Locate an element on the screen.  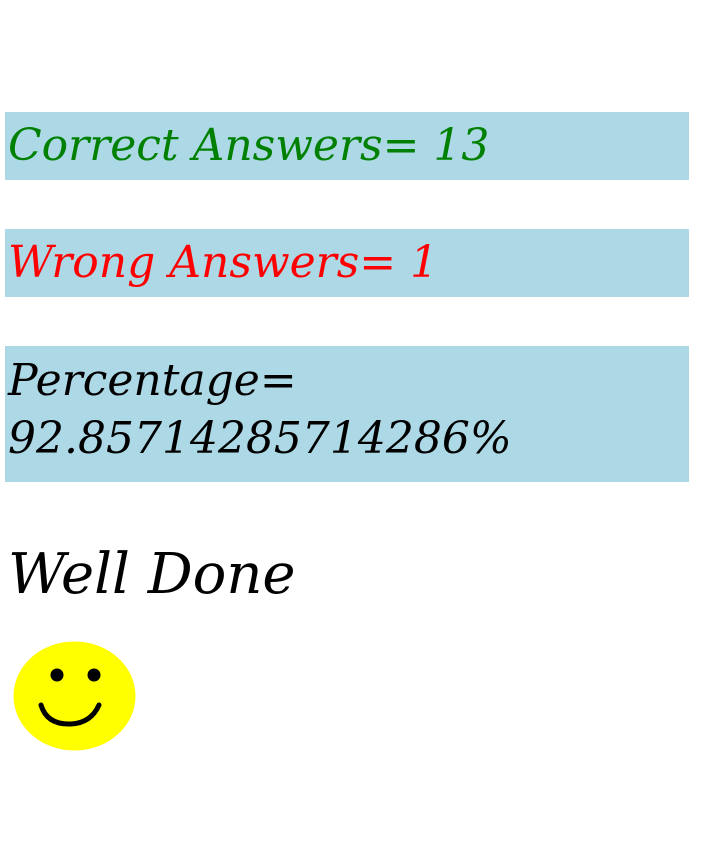
well-done-message: Well Done is located at coordinates (152, 574).